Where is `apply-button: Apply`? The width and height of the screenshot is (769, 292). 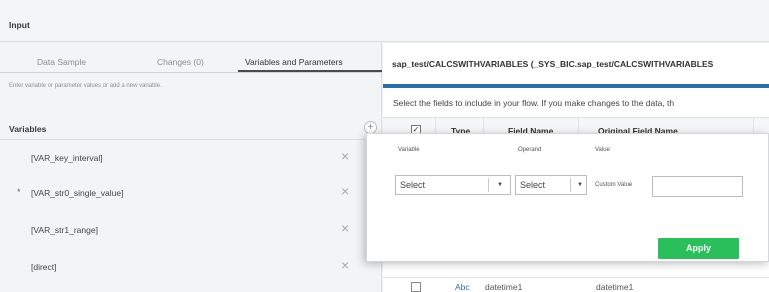 apply-button: Apply is located at coordinates (698, 248).